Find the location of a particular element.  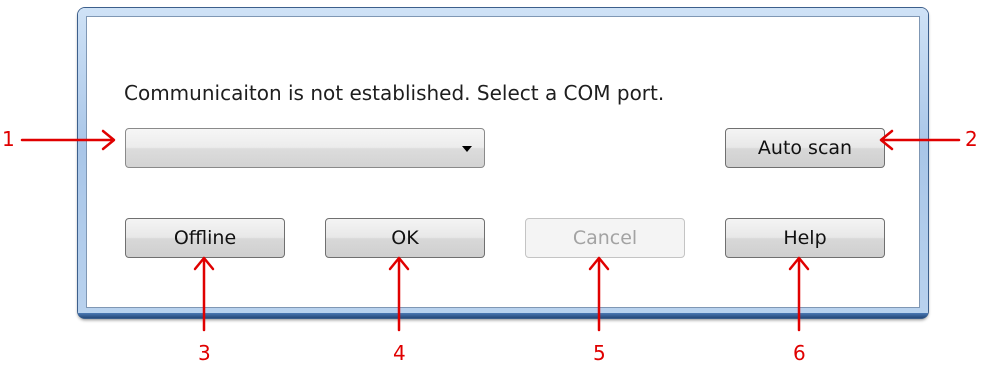

callout-number-2: 2 is located at coordinates (971, 139).